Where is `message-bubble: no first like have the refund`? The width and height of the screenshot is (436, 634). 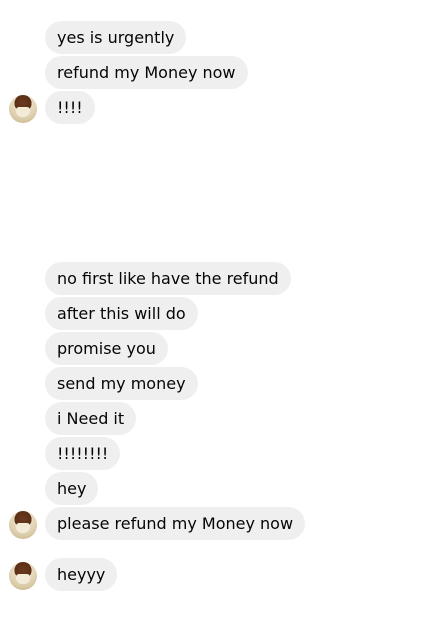 message-bubble: no first like have the refund is located at coordinates (168, 278).